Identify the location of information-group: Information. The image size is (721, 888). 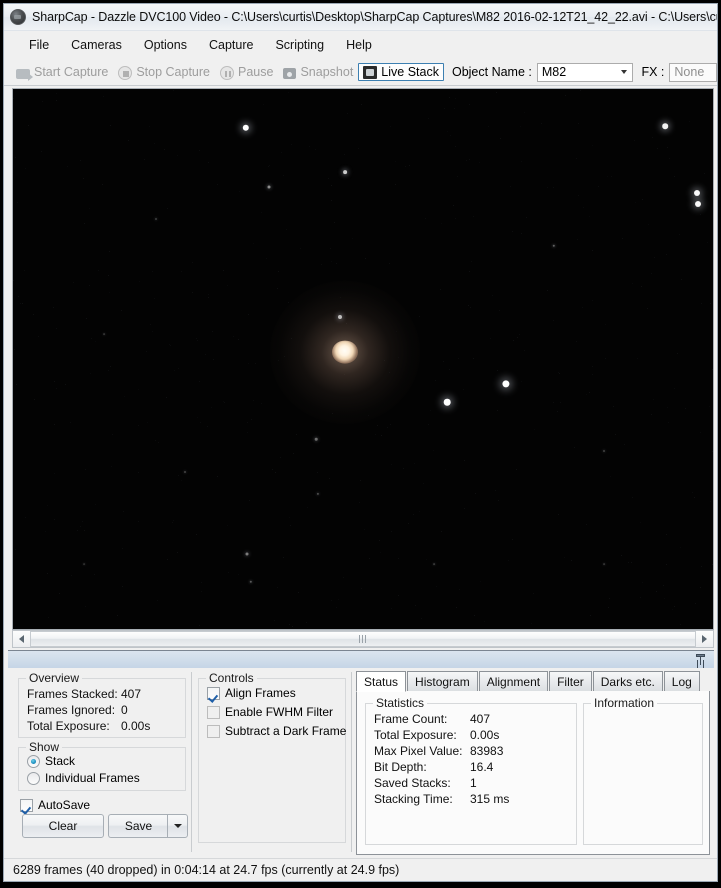
(643, 770).